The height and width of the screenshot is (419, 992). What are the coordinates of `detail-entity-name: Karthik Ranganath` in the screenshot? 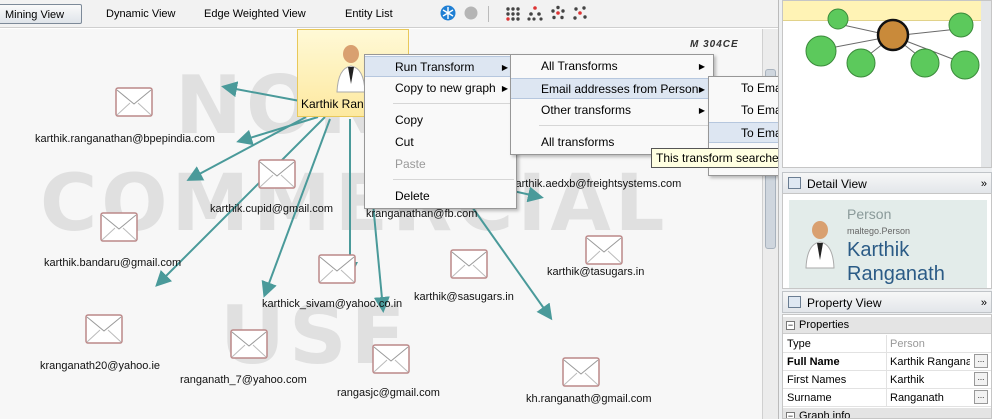 It's located at (896, 262).